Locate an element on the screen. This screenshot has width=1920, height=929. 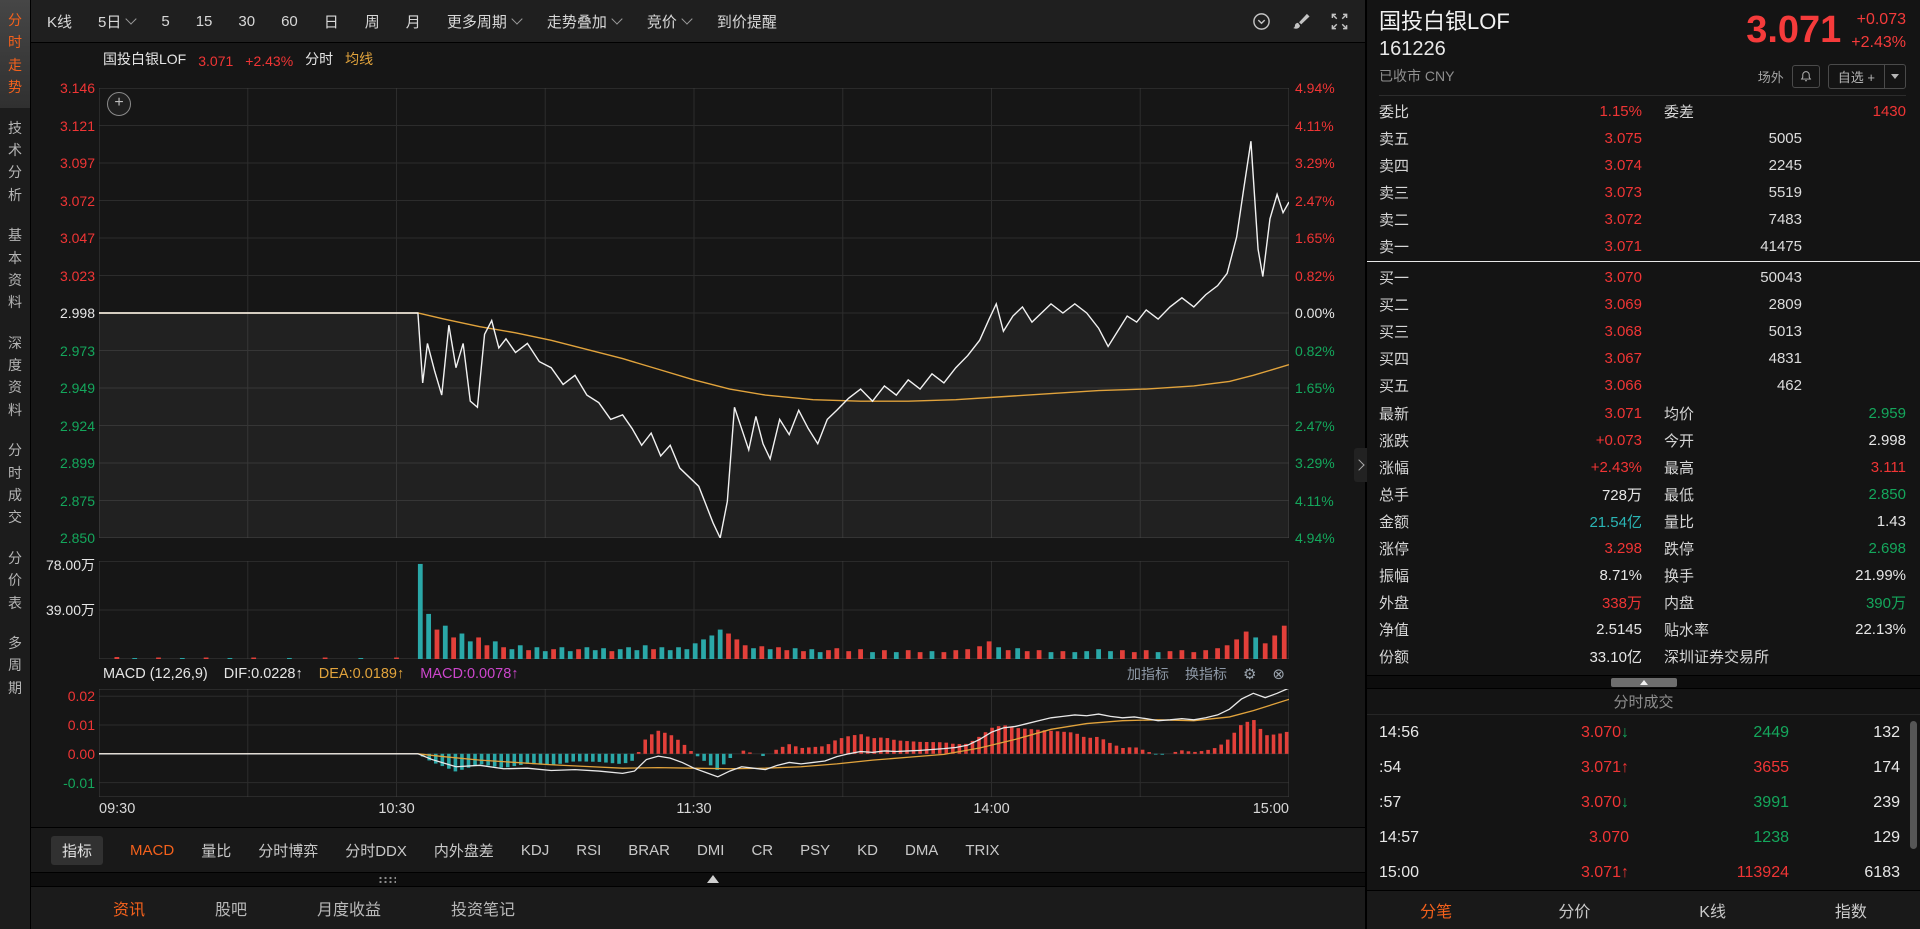
indicator-tab-DMA: DMA is located at coordinates (921, 850).